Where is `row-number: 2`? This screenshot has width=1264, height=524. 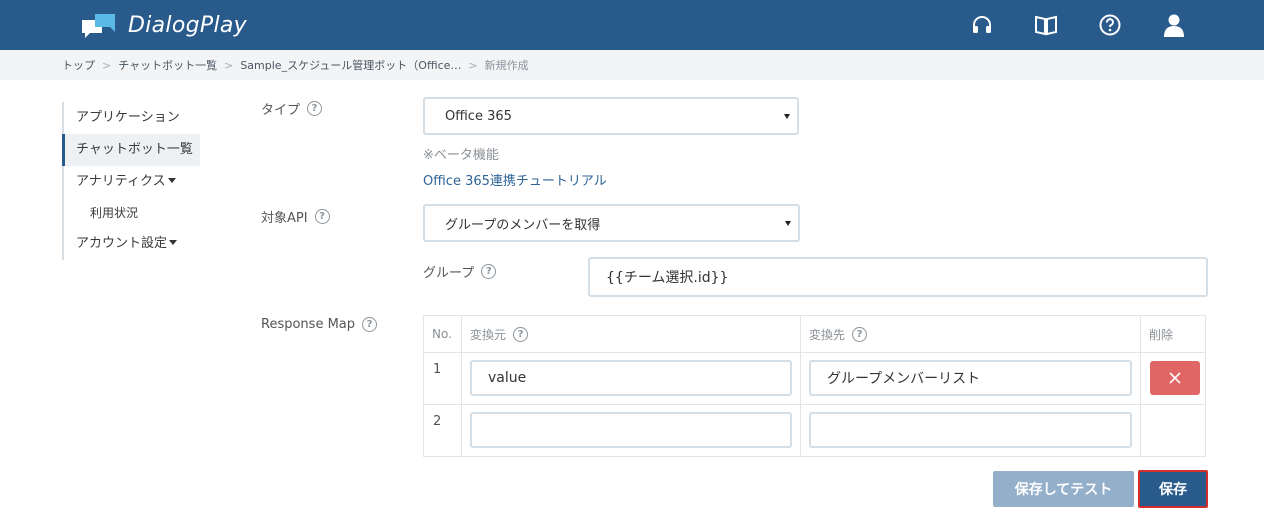
row-number: 2 is located at coordinates (442, 430).